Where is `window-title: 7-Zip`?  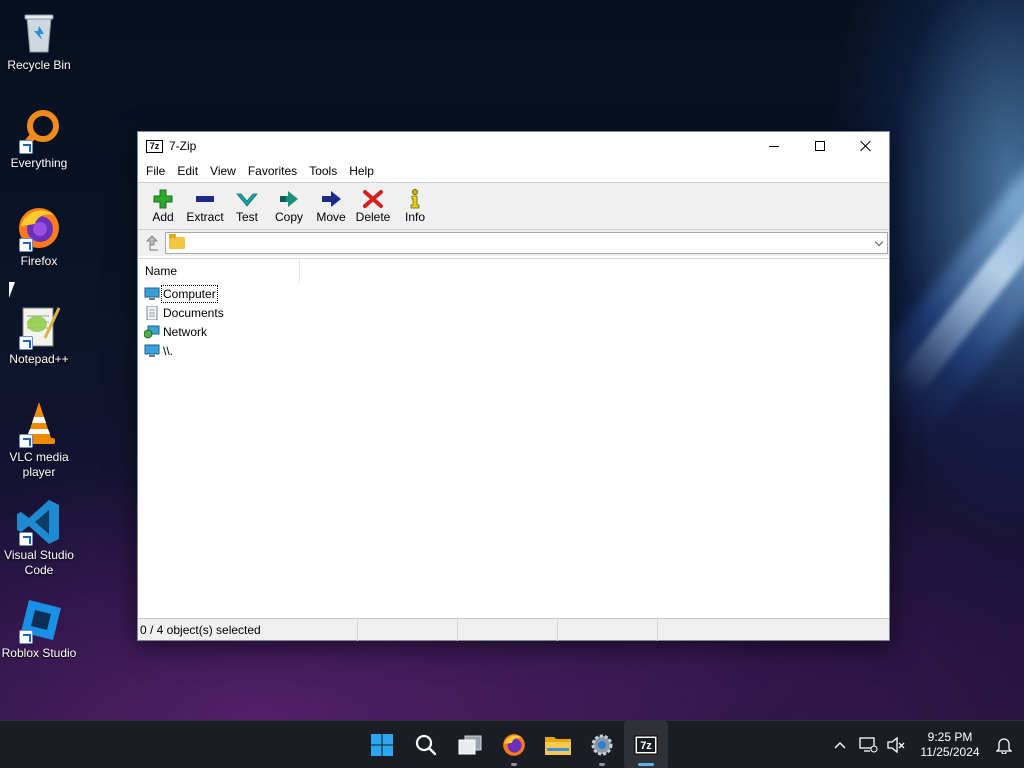 window-title: 7-Zip is located at coordinates (183, 146).